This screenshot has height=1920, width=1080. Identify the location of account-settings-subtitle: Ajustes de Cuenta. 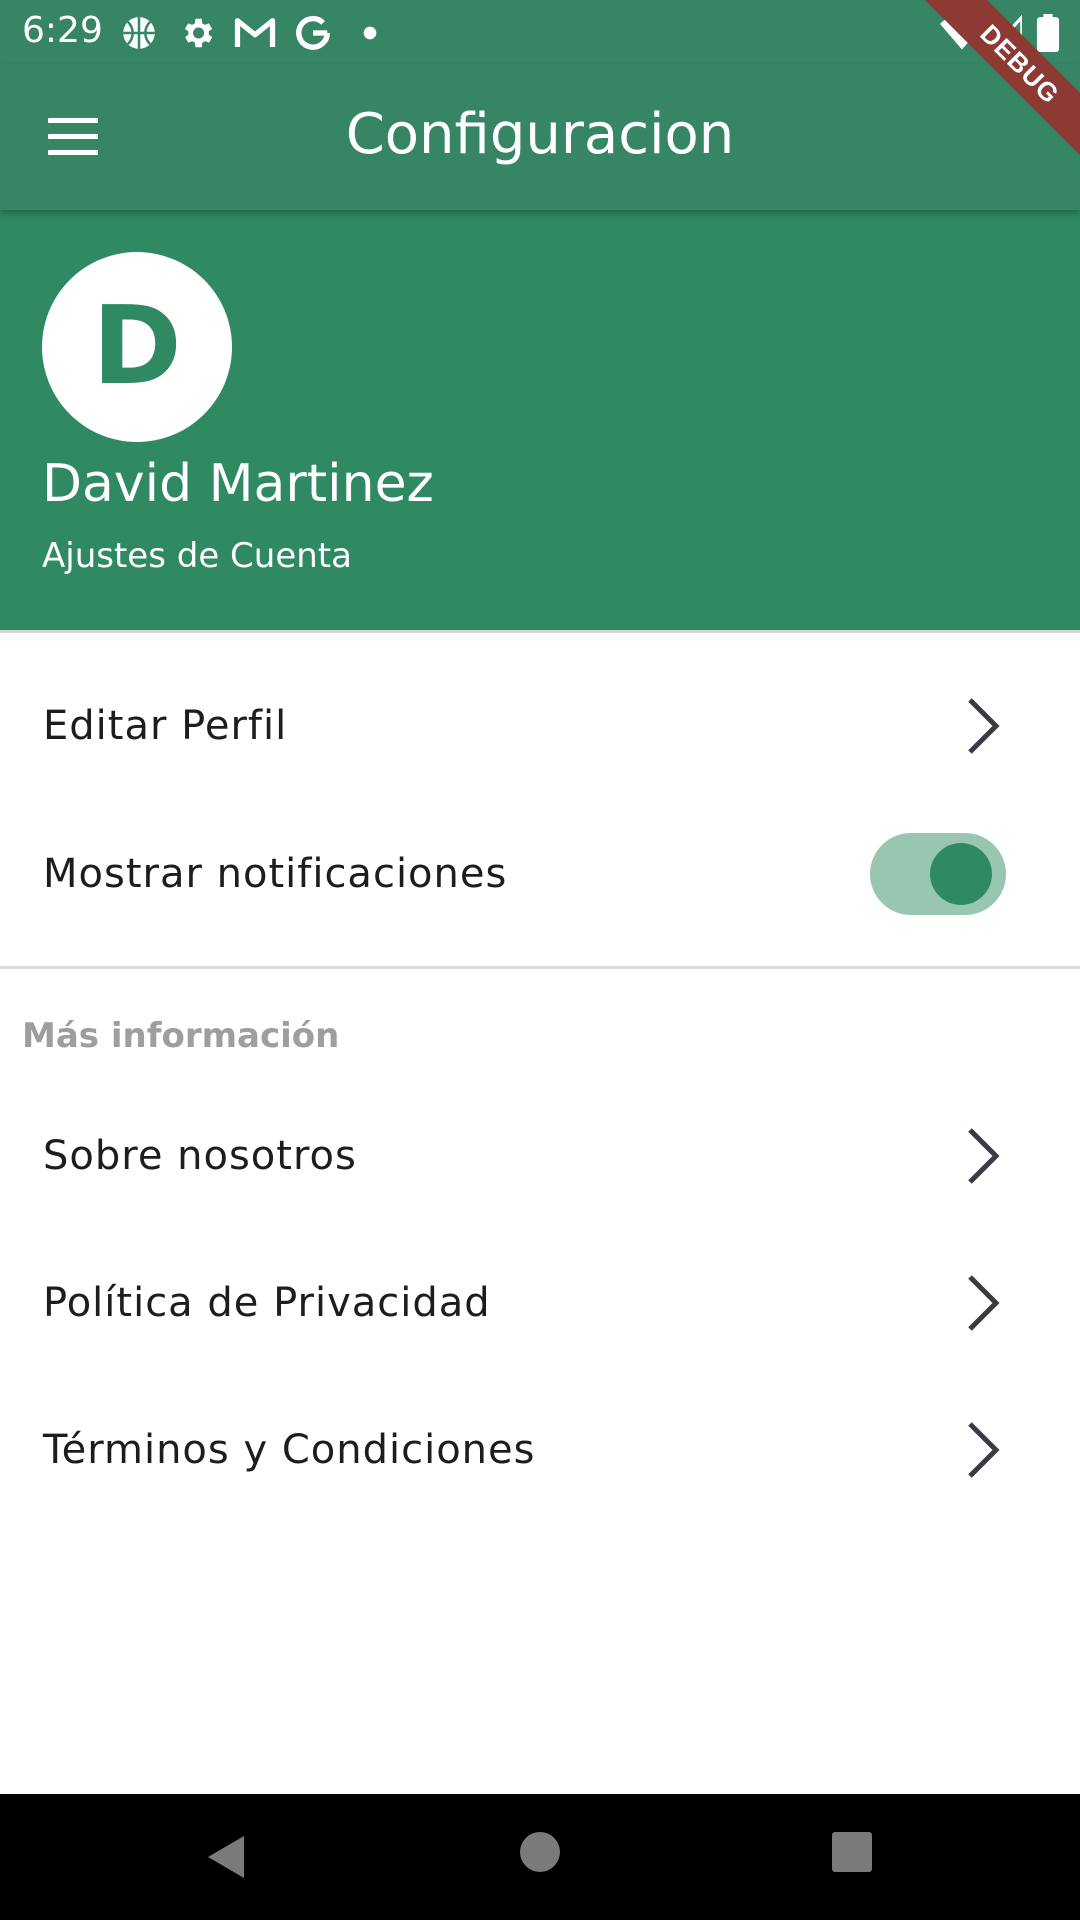
(197, 556).